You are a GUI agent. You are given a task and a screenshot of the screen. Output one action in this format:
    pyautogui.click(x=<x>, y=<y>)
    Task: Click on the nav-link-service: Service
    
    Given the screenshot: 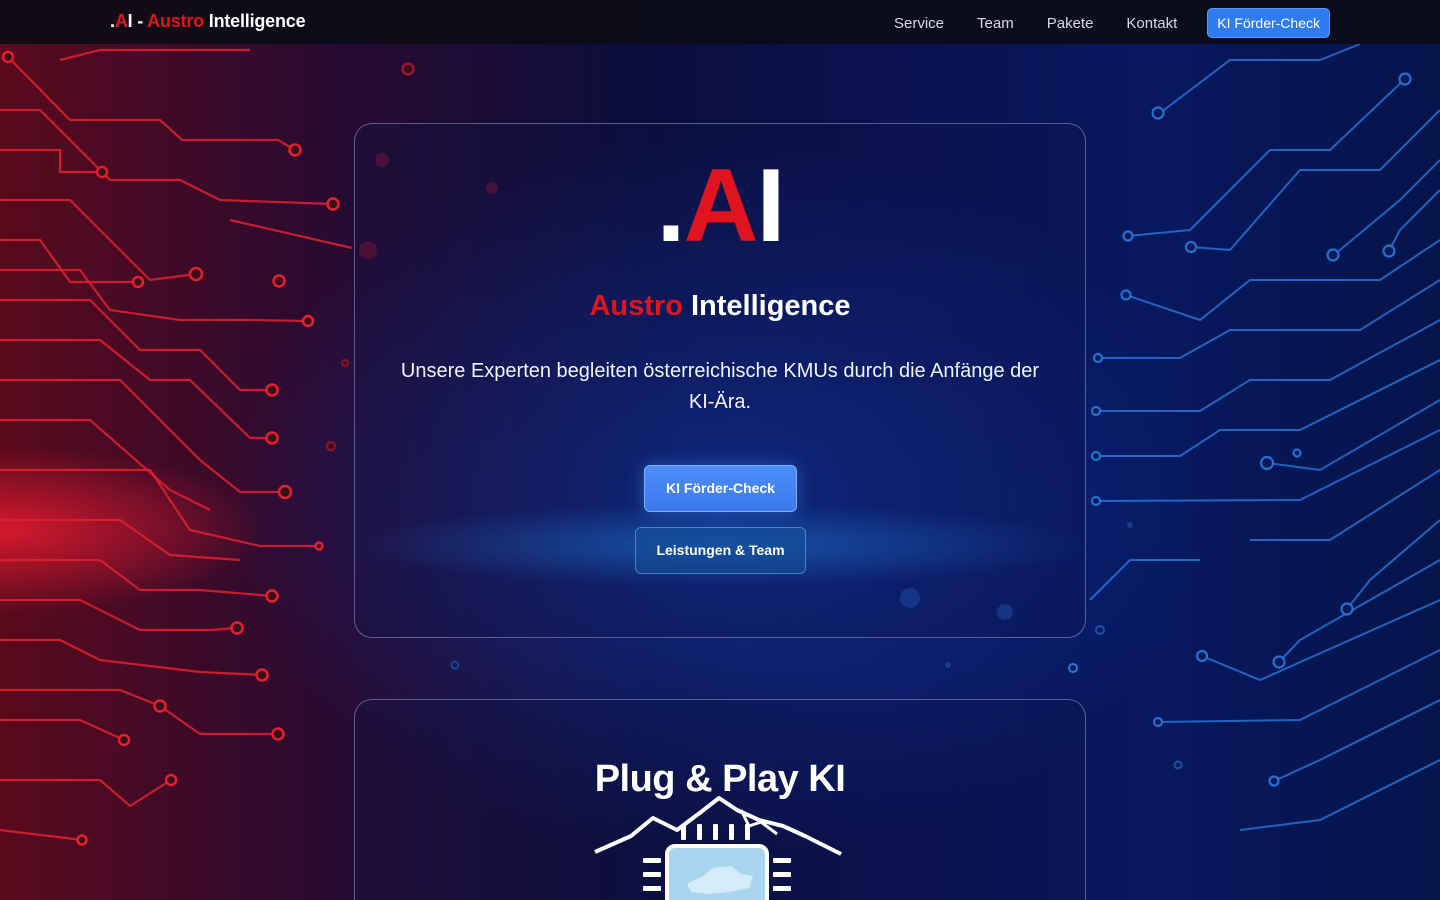 What is the action you would take?
    pyautogui.click(x=919, y=23)
    